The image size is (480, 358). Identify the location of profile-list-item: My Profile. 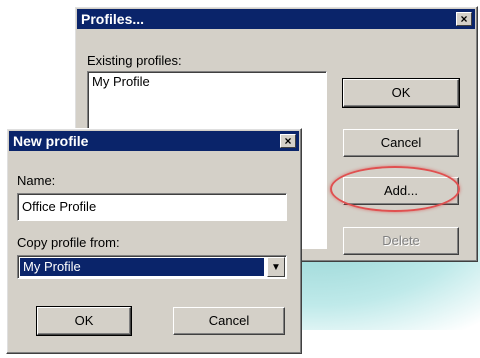
(121, 81).